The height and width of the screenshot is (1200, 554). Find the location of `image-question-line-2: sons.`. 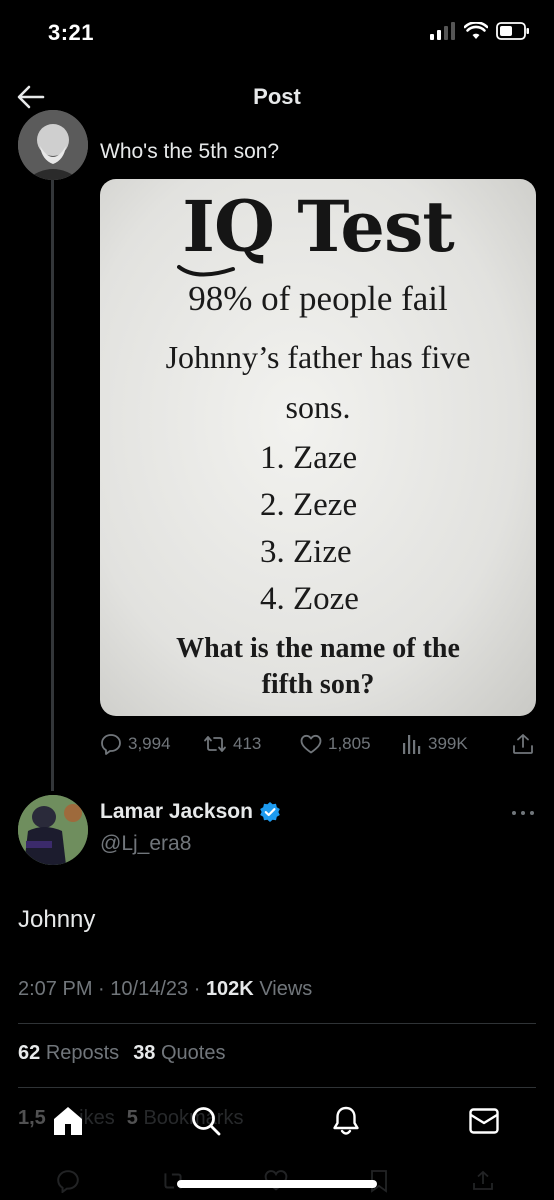

image-question-line-2: sons. is located at coordinates (318, 407).